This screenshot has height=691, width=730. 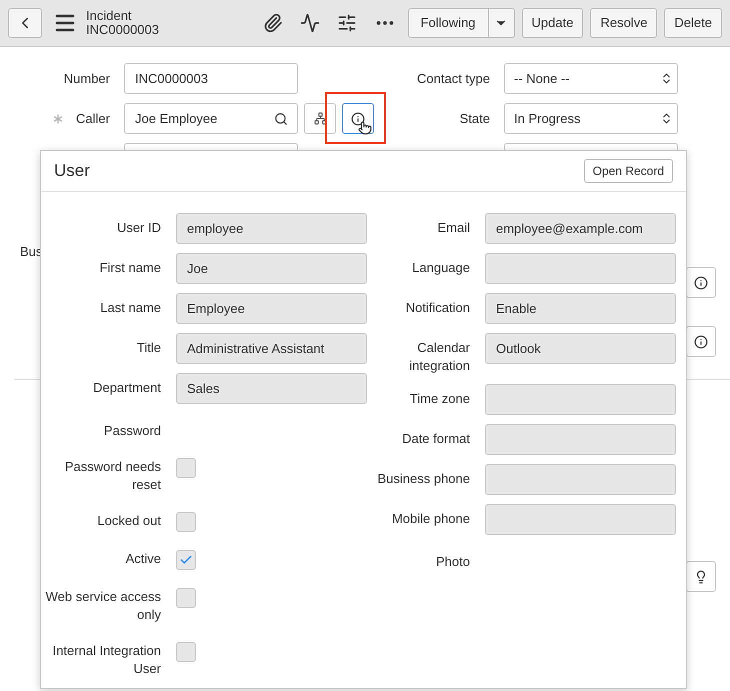 What do you see at coordinates (138, 228) in the screenshot?
I see `field-label: User ID` at bounding box center [138, 228].